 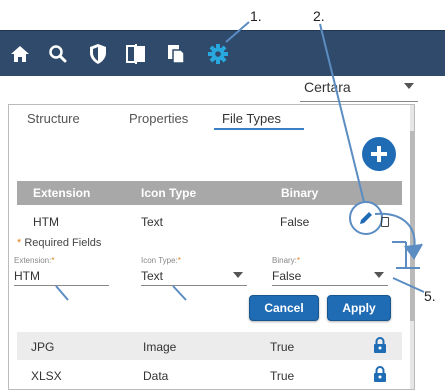 I want to click on editing-row-binary: False, so click(x=295, y=222).